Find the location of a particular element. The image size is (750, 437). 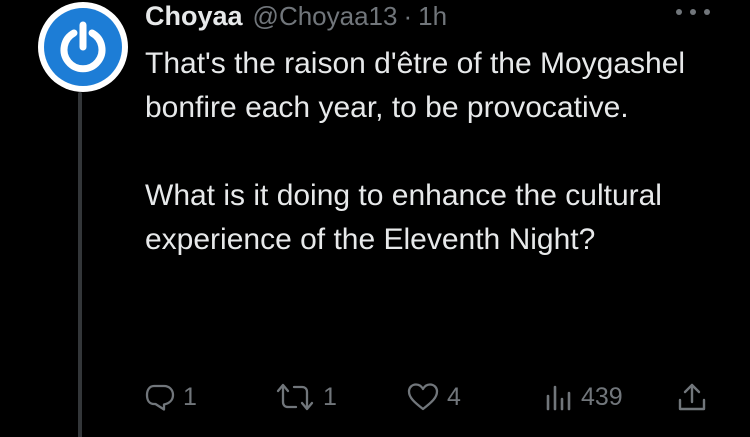

thread-line is located at coordinates (80, 264).